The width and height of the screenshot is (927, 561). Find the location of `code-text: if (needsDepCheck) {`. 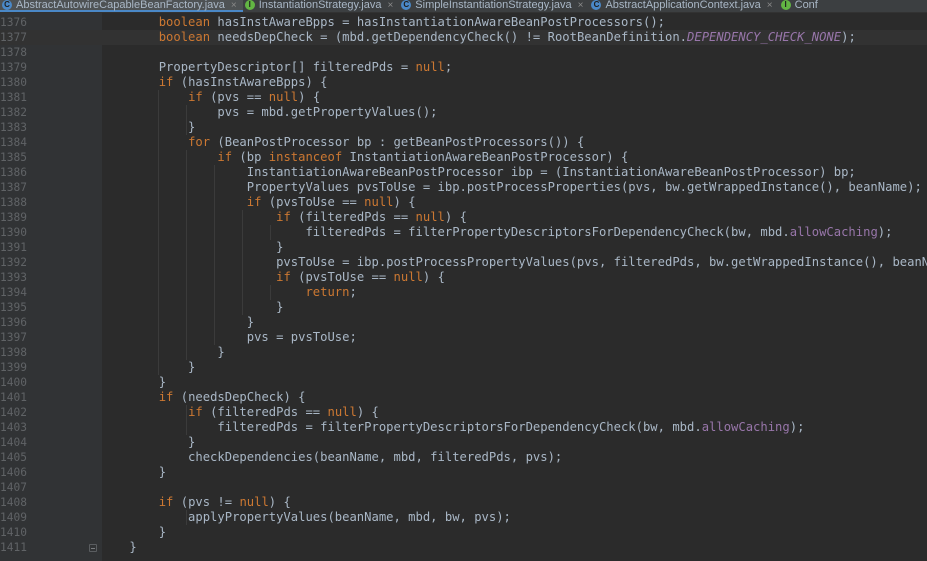

code-text: if (needsDepCheck) { is located at coordinates (203, 397).